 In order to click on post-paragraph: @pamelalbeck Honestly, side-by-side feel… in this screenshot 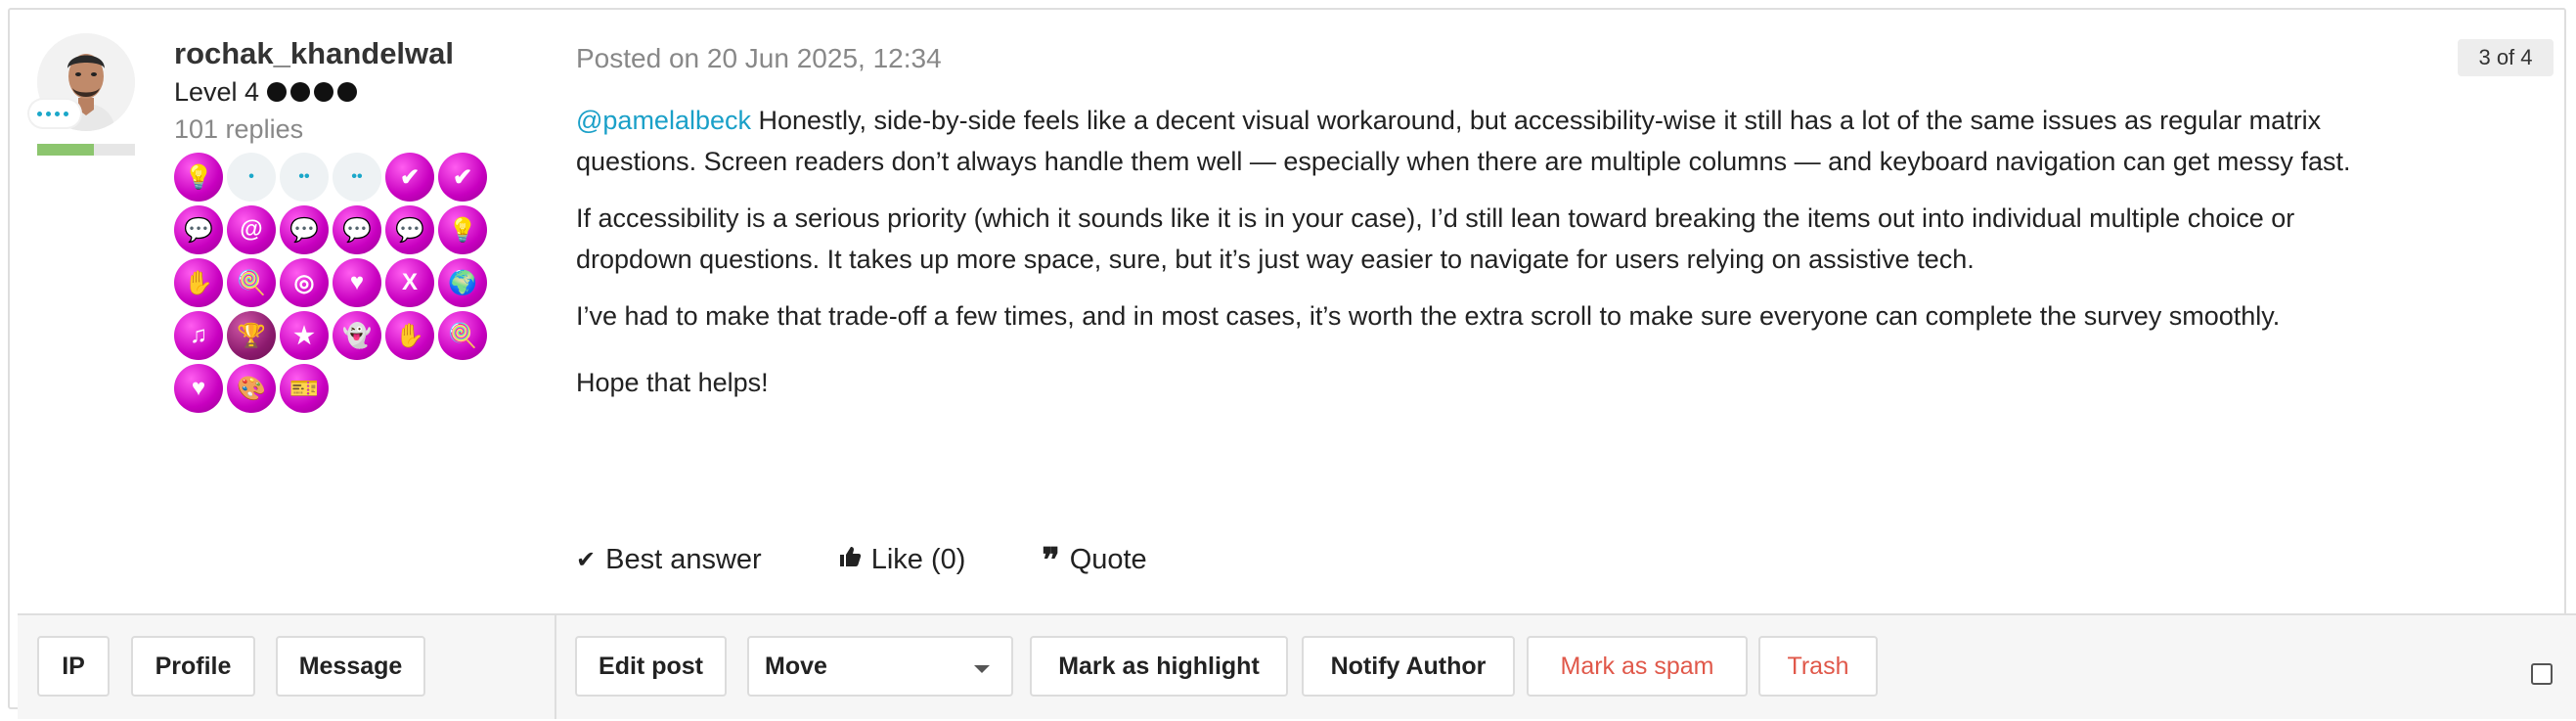, I will do `click(1496, 141)`.